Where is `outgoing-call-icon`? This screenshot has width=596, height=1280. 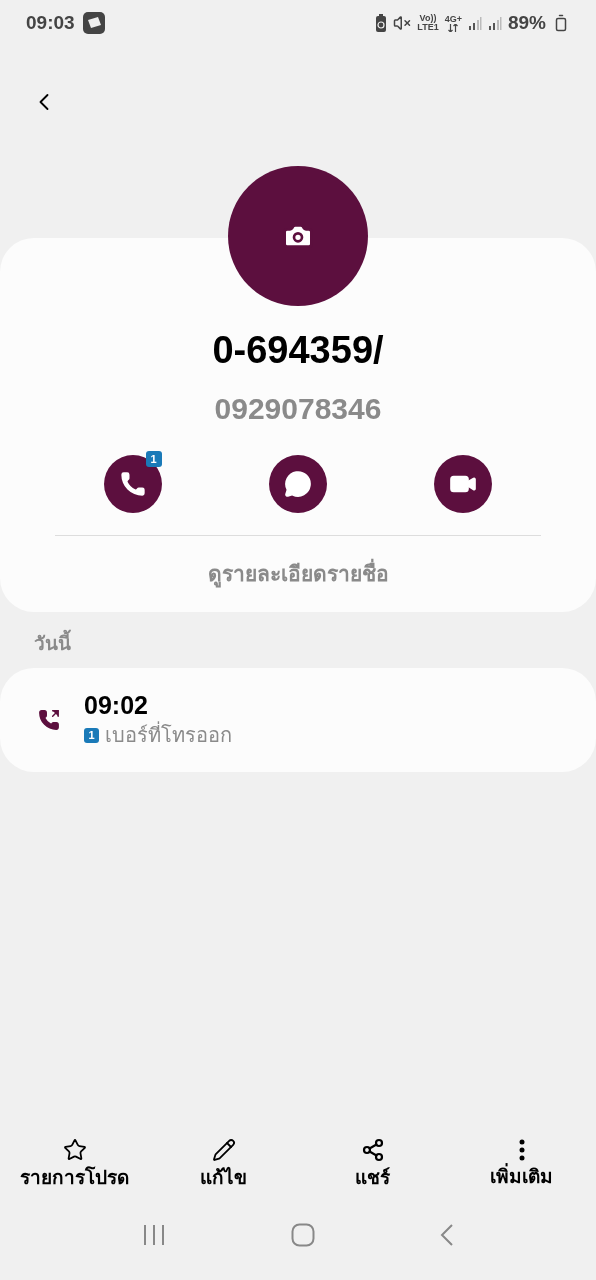 outgoing-call-icon is located at coordinates (49, 720).